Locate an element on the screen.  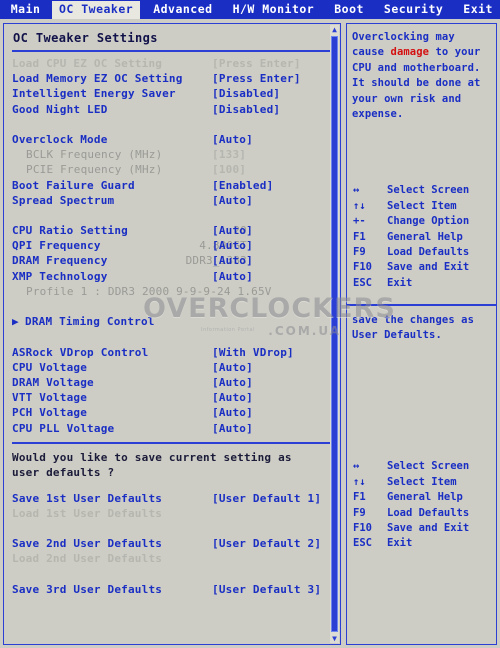
setting-row-asrock-vdrop-control: ASRock VDrop Control [With VDrop] is located at coordinates (169, 352).